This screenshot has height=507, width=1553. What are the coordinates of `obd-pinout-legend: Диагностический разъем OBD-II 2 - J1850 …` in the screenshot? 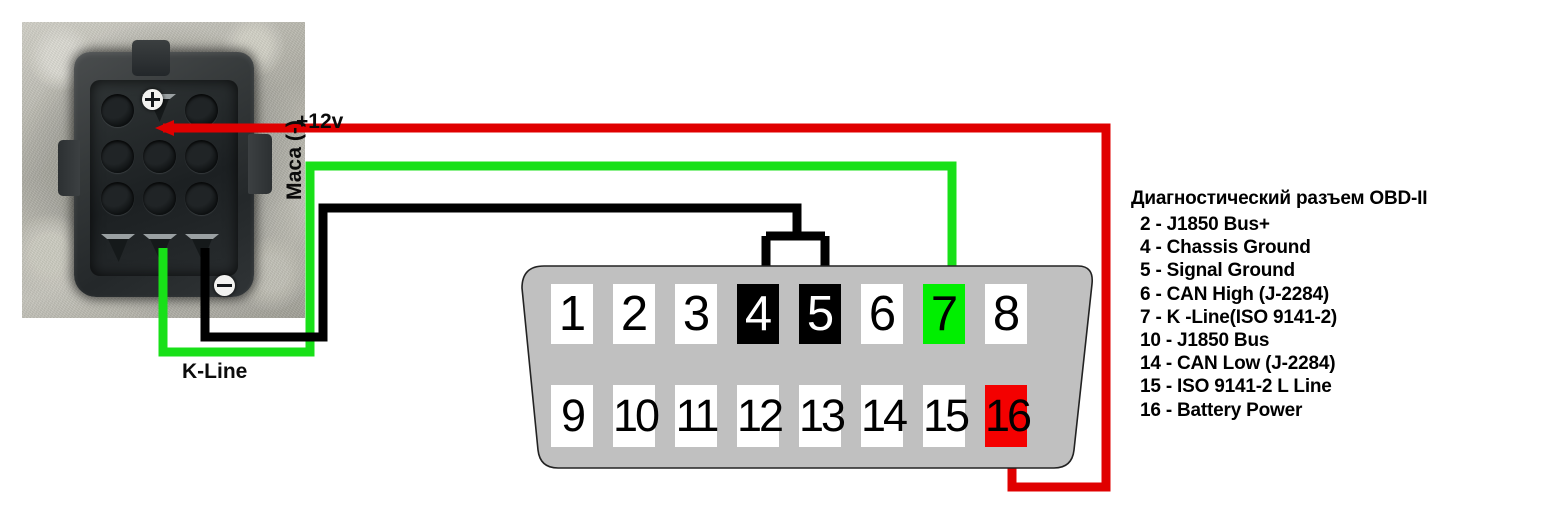 It's located at (1279, 305).